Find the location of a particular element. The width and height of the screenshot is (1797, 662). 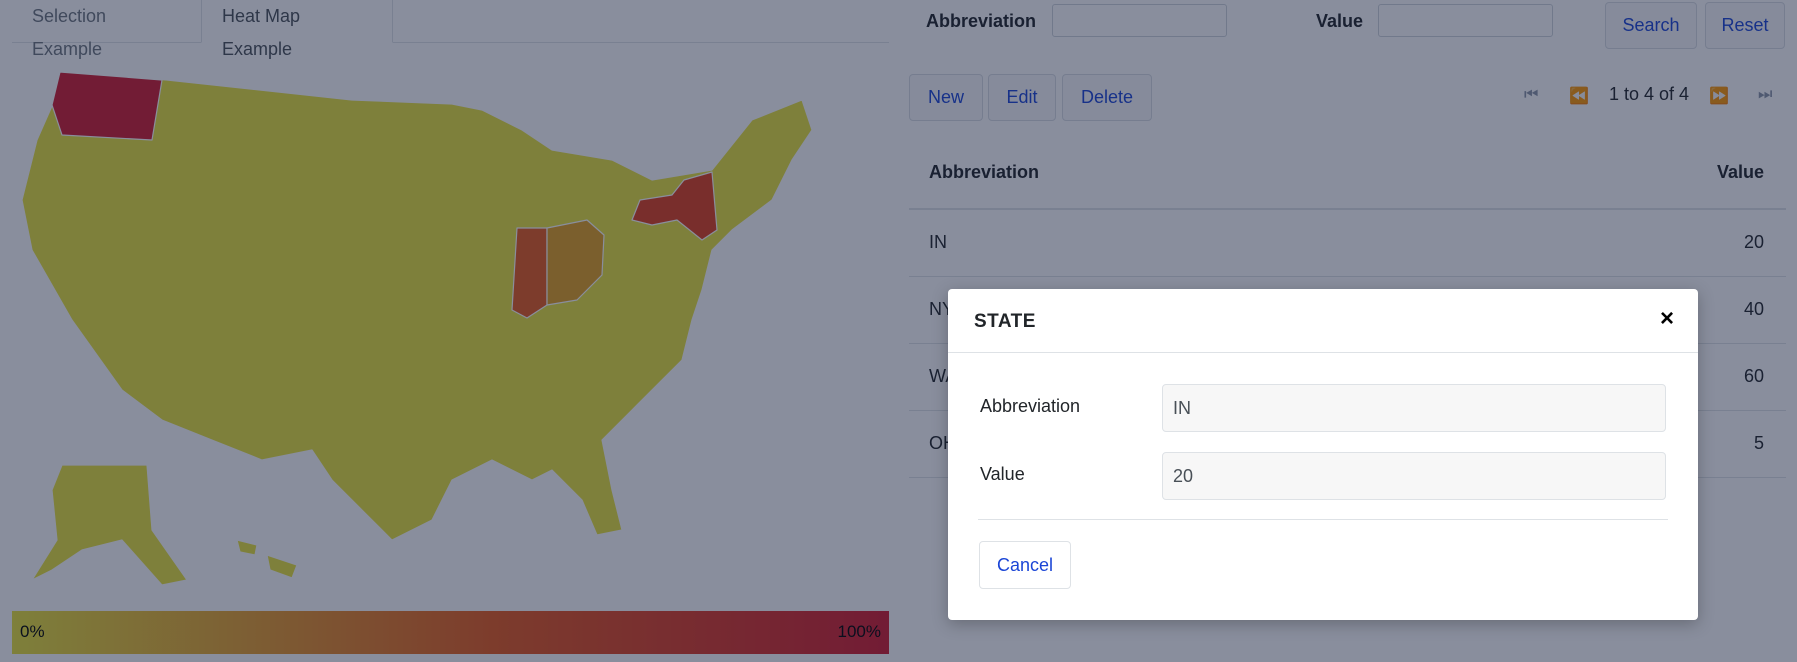

modal-title: STATE is located at coordinates (1005, 321).